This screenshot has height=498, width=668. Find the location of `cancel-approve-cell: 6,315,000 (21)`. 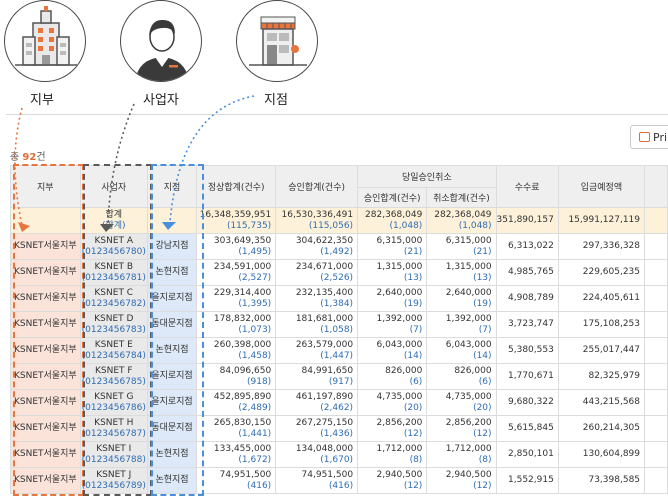

cancel-approve-cell: 6,315,000 (21) is located at coordinates (392, 246).